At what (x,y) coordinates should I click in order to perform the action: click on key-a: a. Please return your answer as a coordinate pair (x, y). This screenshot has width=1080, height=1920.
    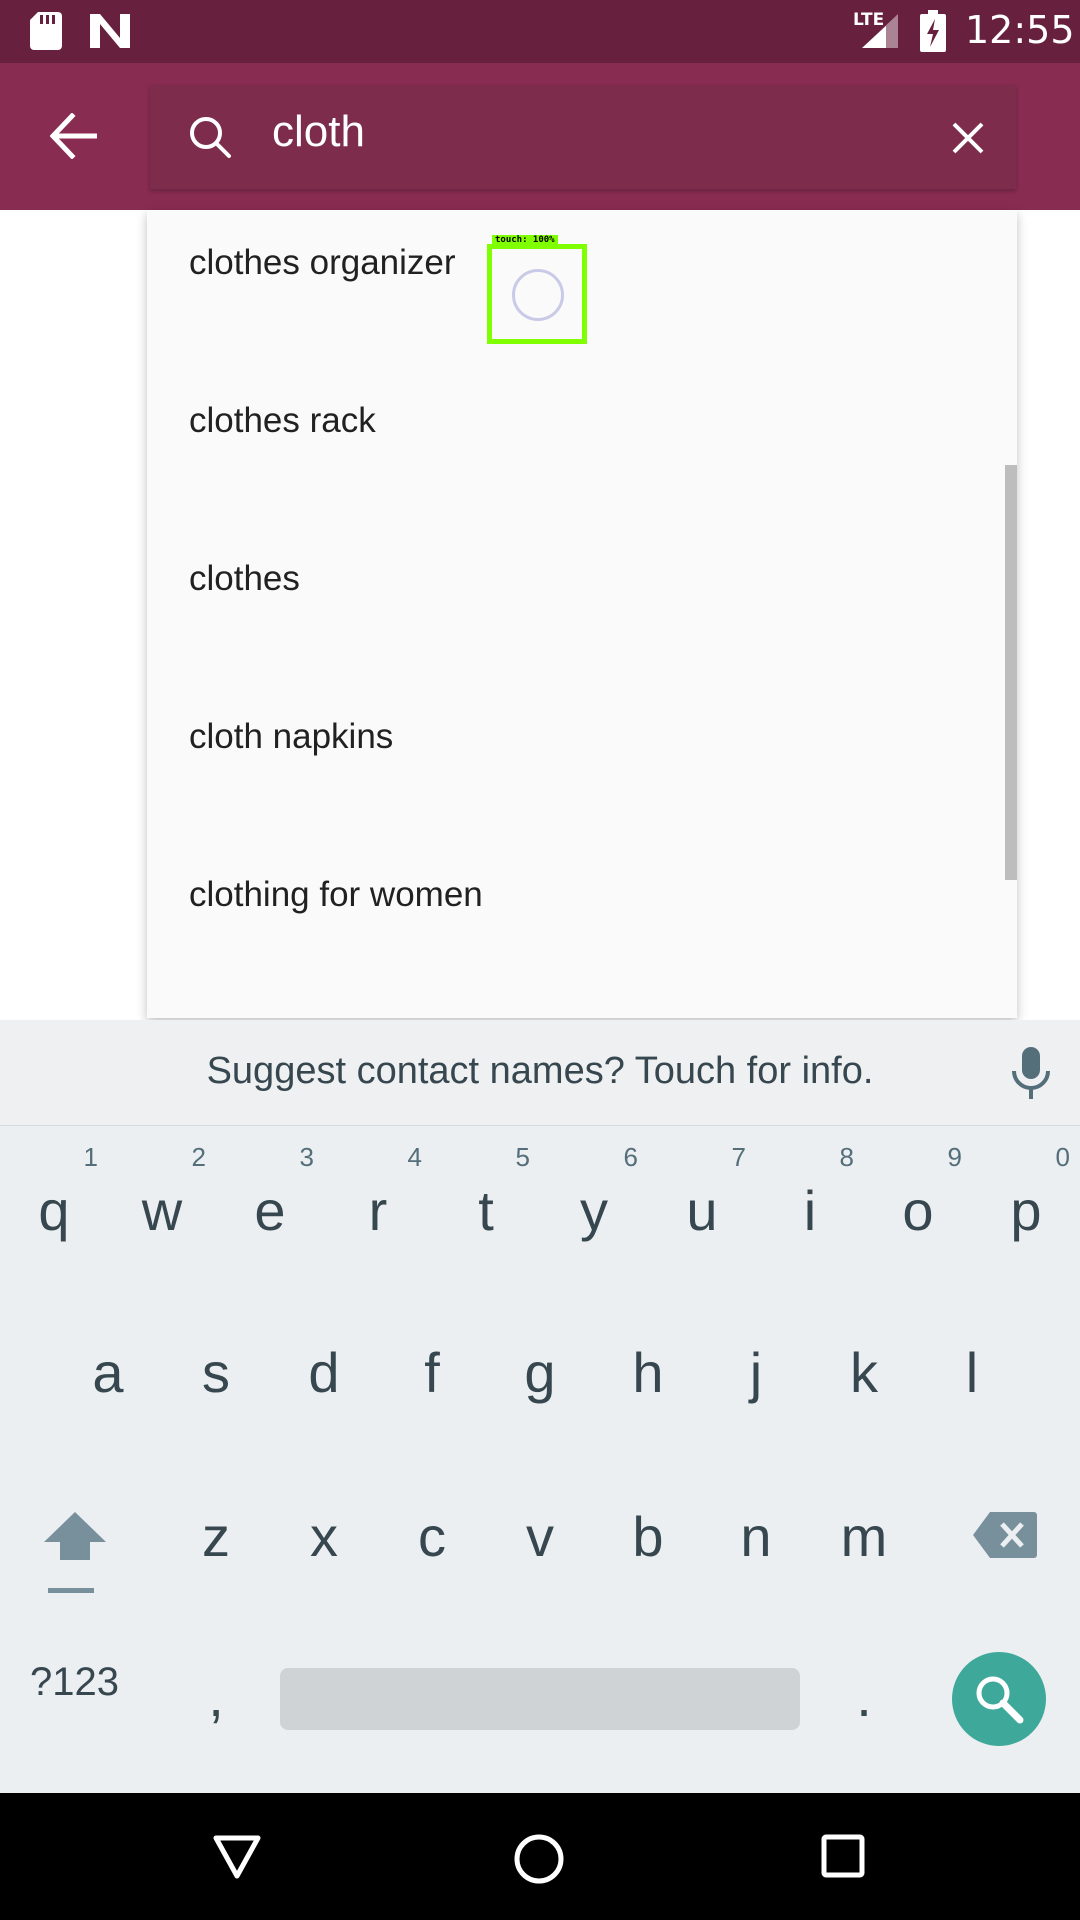
    Looking at the image, I should click on (108, 1372).